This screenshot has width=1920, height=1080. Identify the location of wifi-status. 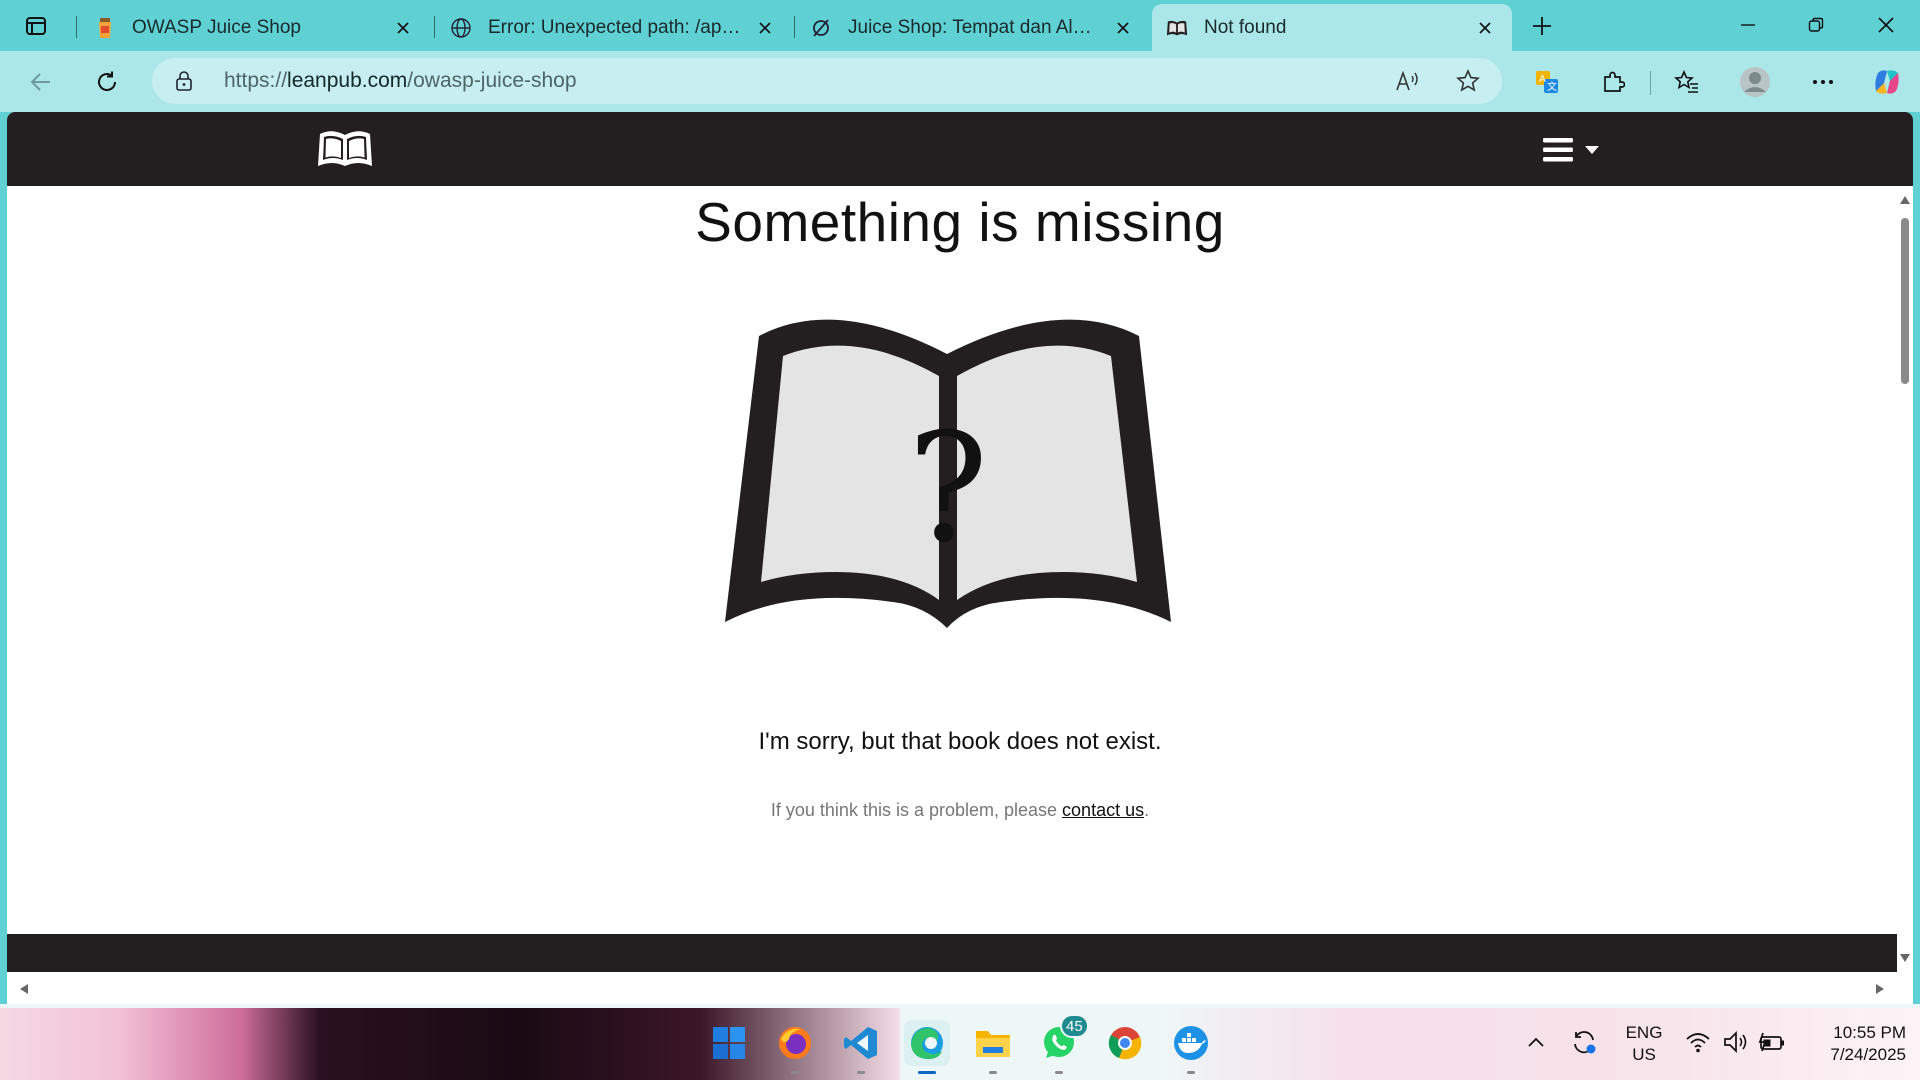
(1698, 1042).